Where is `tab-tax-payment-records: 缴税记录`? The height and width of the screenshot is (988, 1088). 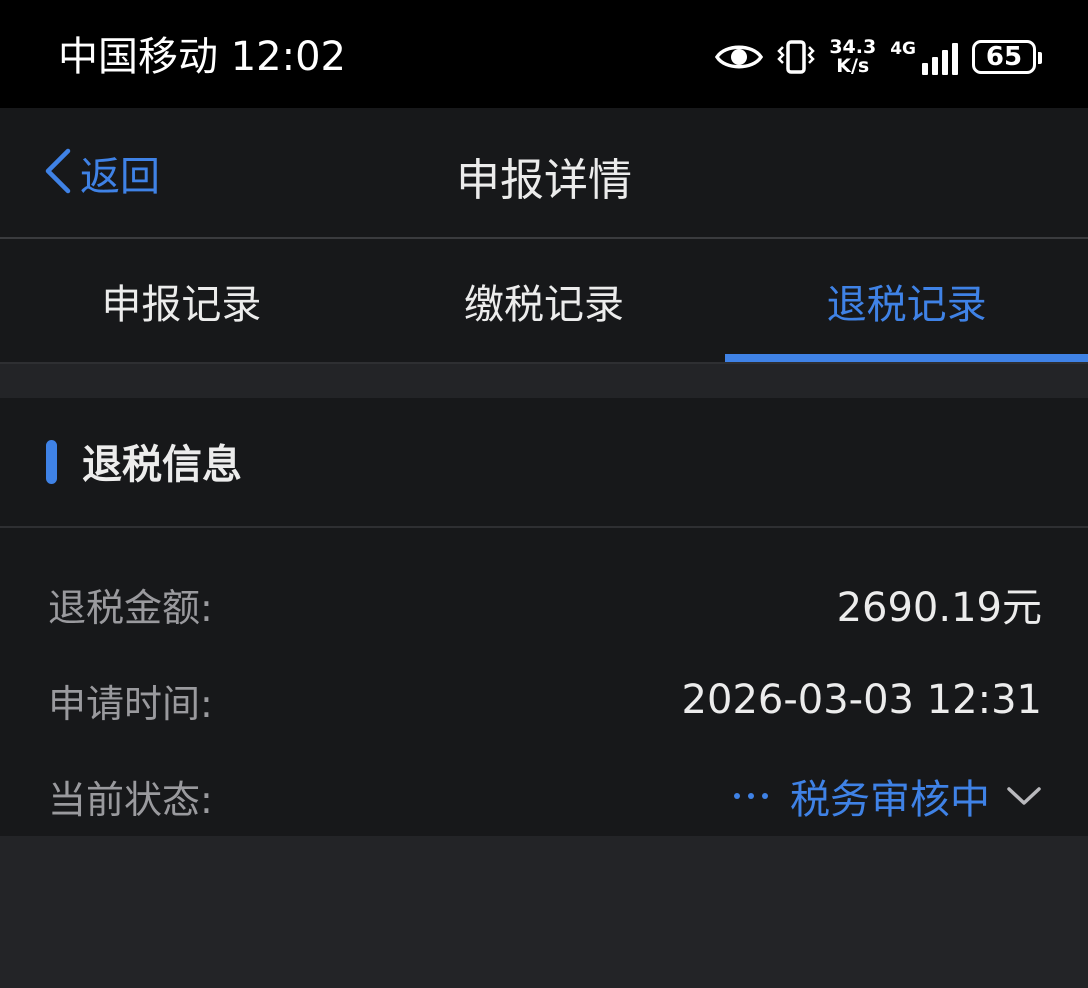 tab-tax-payment-records: 缴税记录 is located at coordinates (544, 300).